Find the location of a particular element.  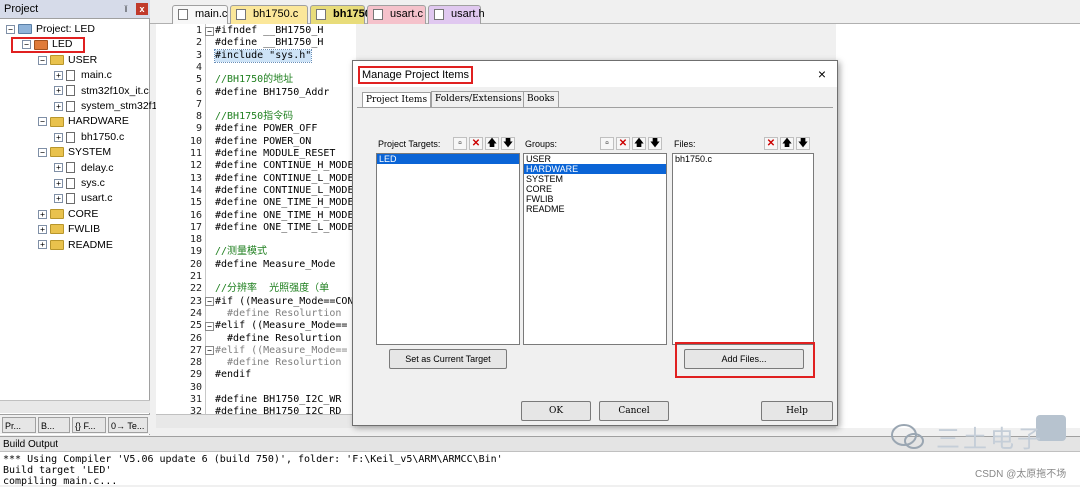

code-line: #define Measure_Mode is located at coordinates (275, 265).